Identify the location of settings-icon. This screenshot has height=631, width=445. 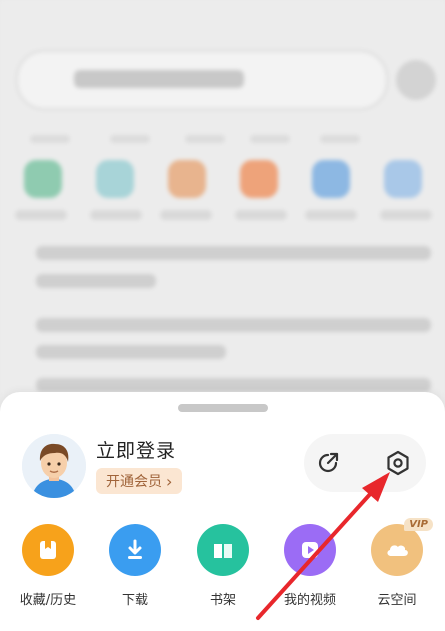
(398, 463).